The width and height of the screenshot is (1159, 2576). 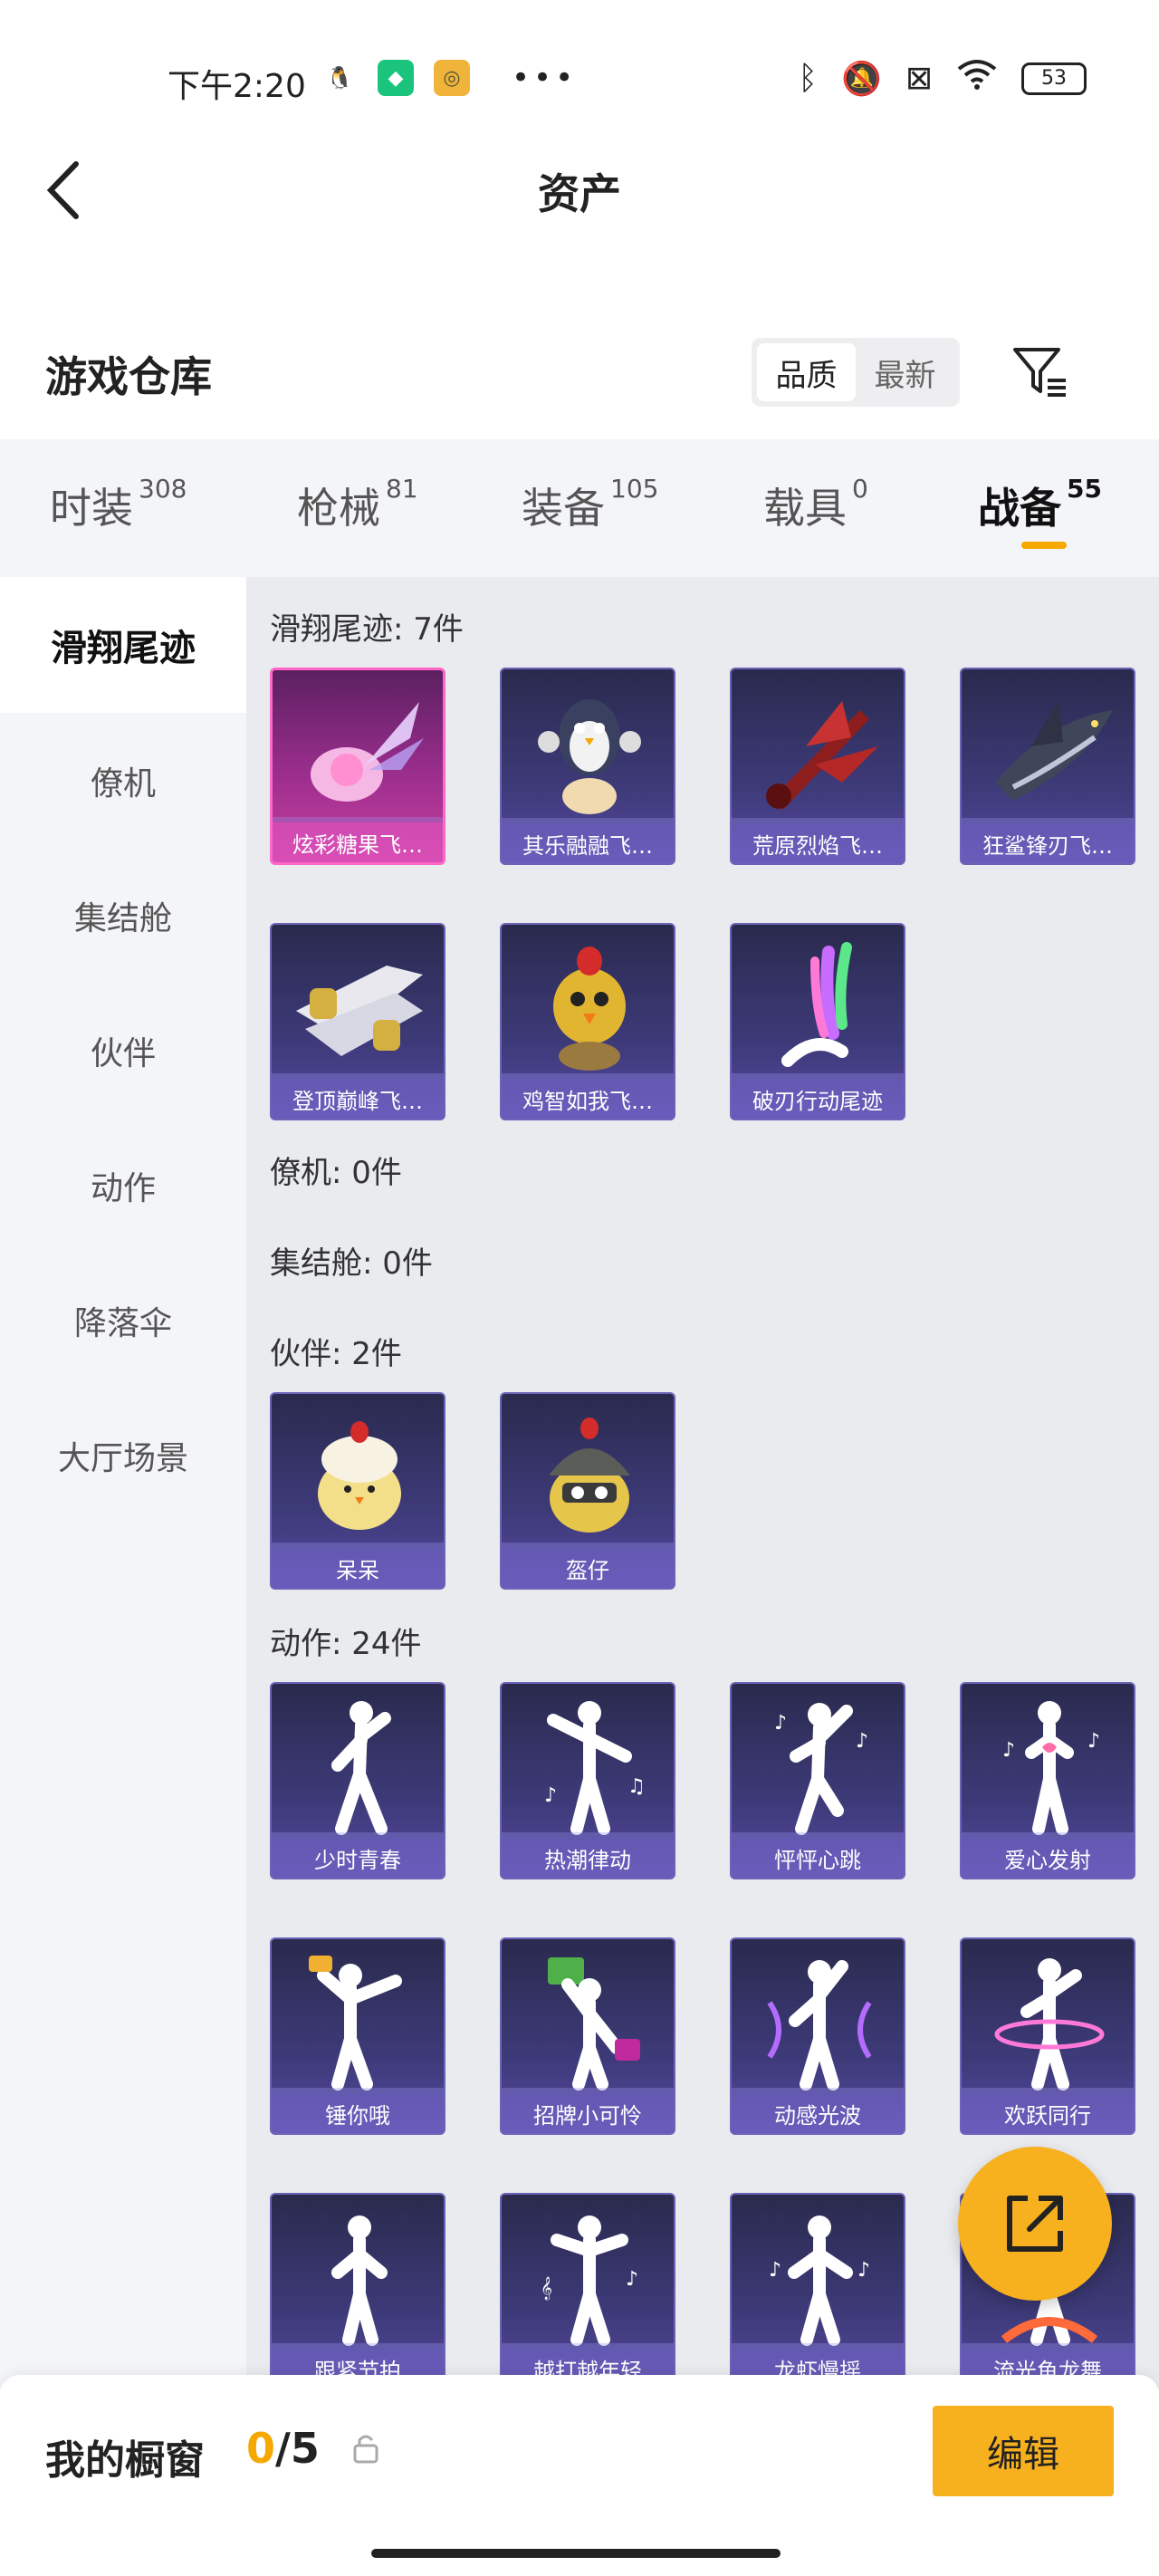 I want to click on tab-vehicles: 载具 0, so click(x=815, y=504).